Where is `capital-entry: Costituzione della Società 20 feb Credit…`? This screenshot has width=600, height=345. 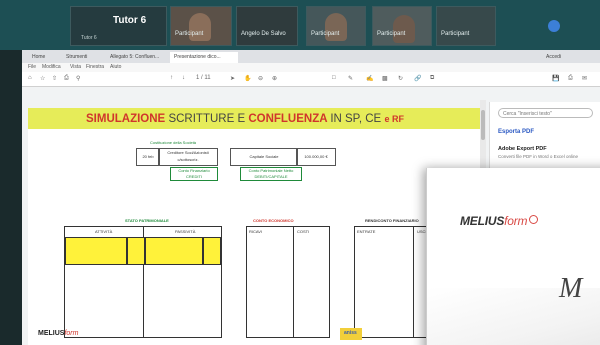 capital-entry: Costituzione della Società 20 feb Credit… is located at coordinates (236, 162).